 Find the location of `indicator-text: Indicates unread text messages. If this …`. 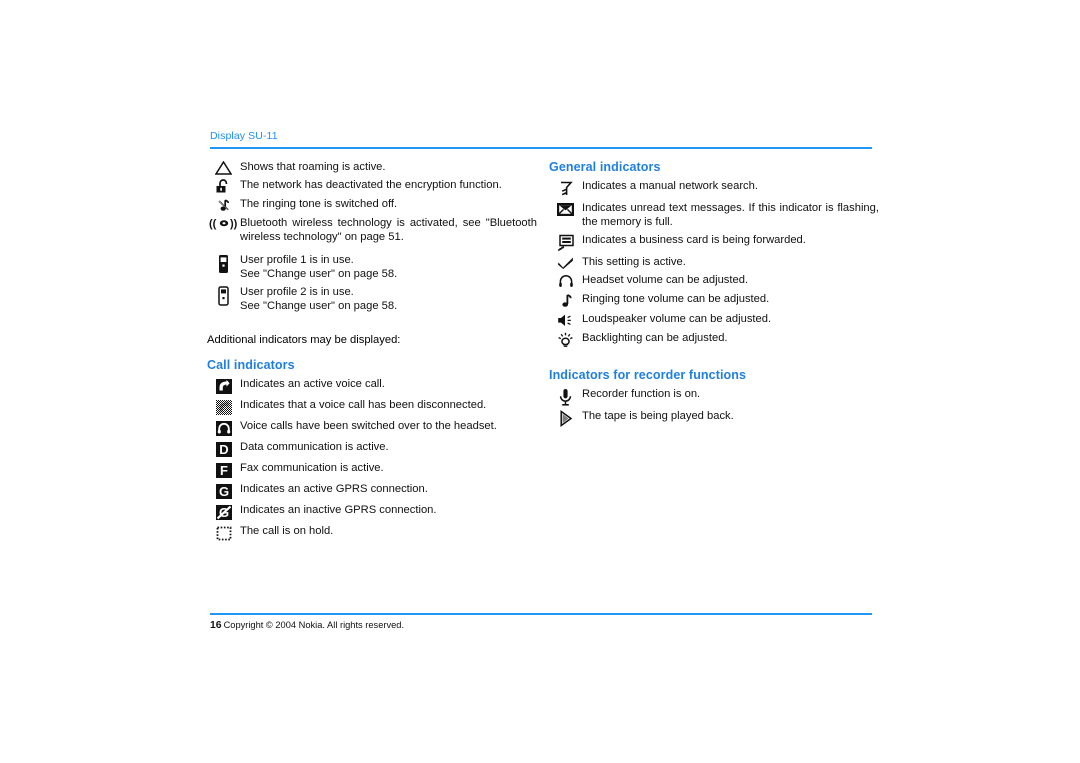

indicator-text: Indicates unread text messages. If this … is located at coordinates (730, 215).